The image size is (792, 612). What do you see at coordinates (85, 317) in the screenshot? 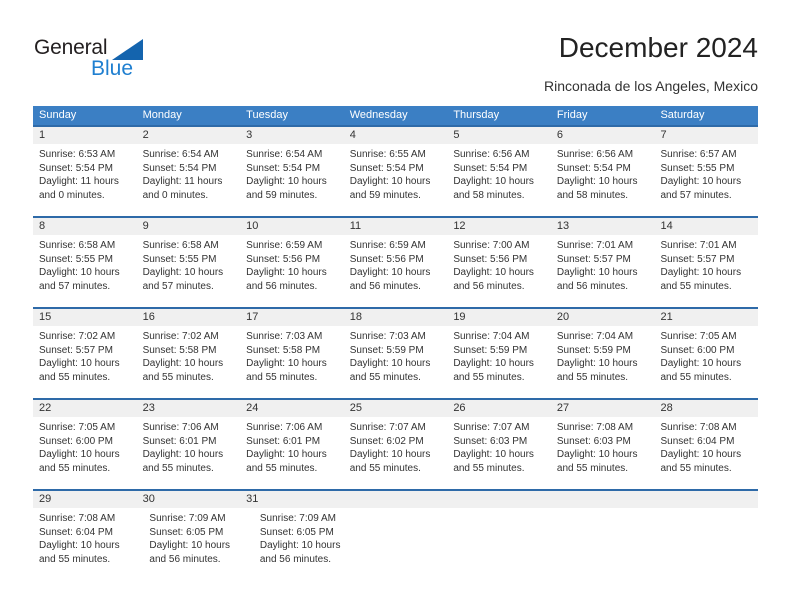
I see `day-number: 15` at bounding box center [85, 317].